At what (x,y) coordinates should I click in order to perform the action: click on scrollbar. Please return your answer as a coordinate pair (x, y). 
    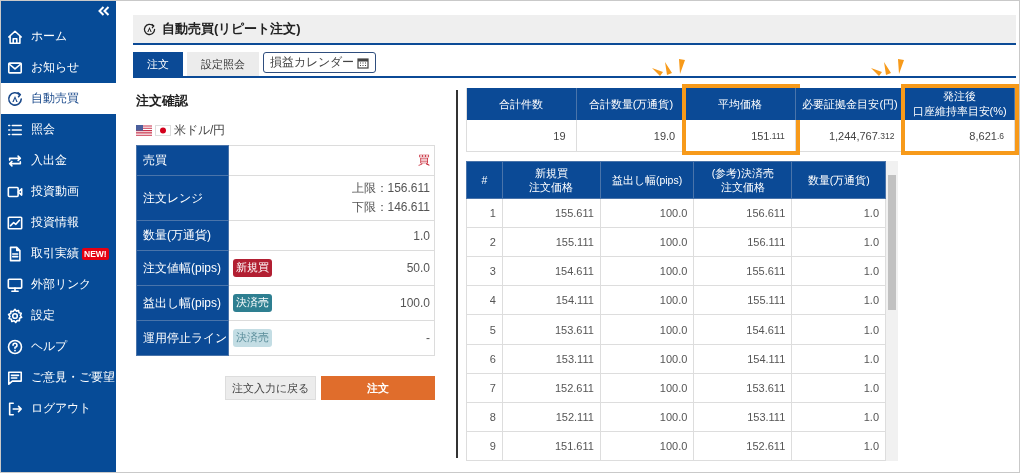
    Looking at the image, I should click on (892, 311).